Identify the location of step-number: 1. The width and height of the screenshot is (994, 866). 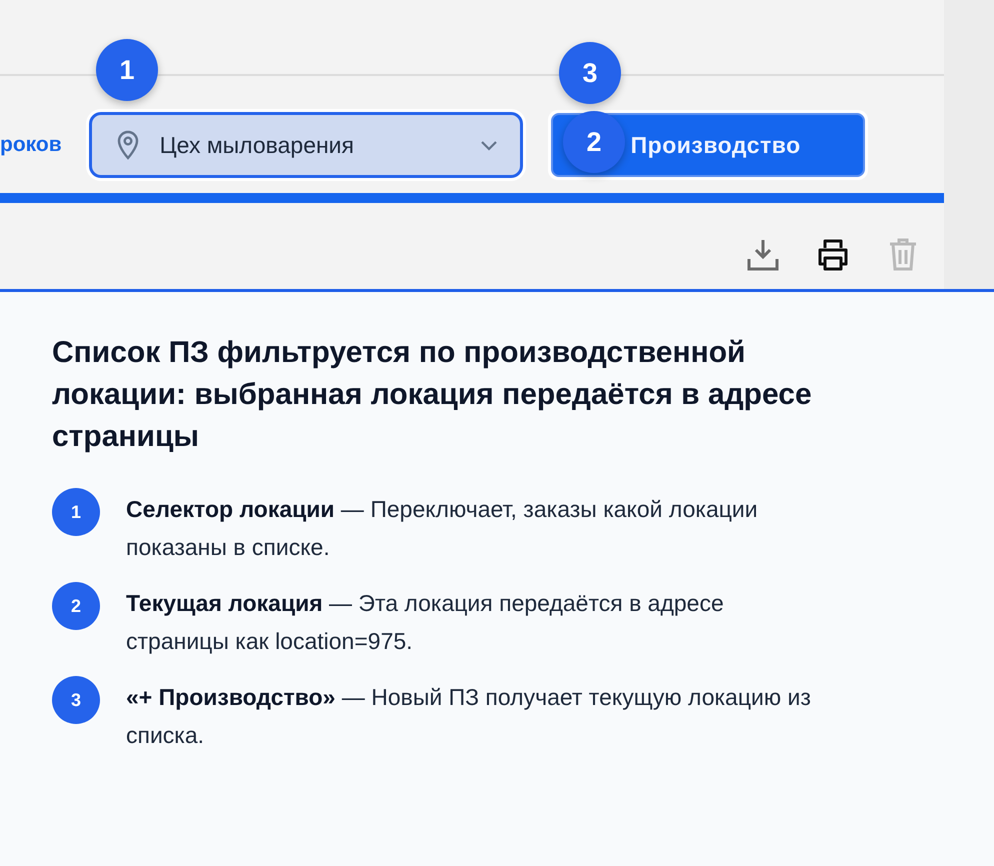
(76, 512).